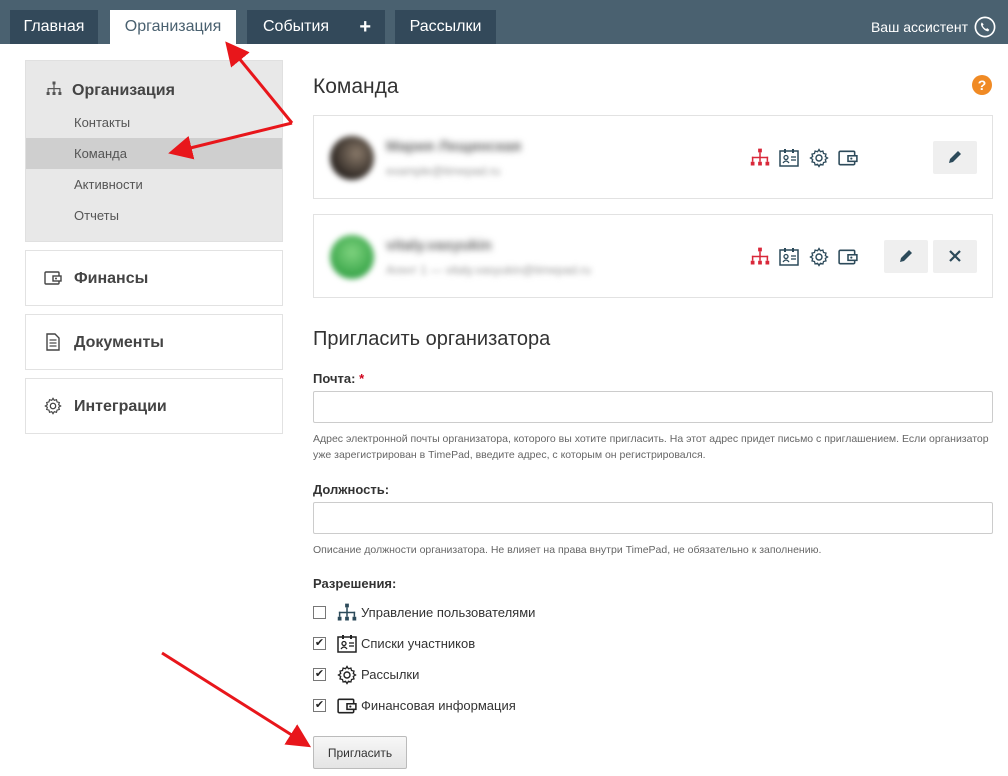 Image resolution: width=1008 pixels, height=776 pixels. Describe the element at coordinates (365, 27) in the screenshot. I see `add-event-plus-icon: +` at that location.